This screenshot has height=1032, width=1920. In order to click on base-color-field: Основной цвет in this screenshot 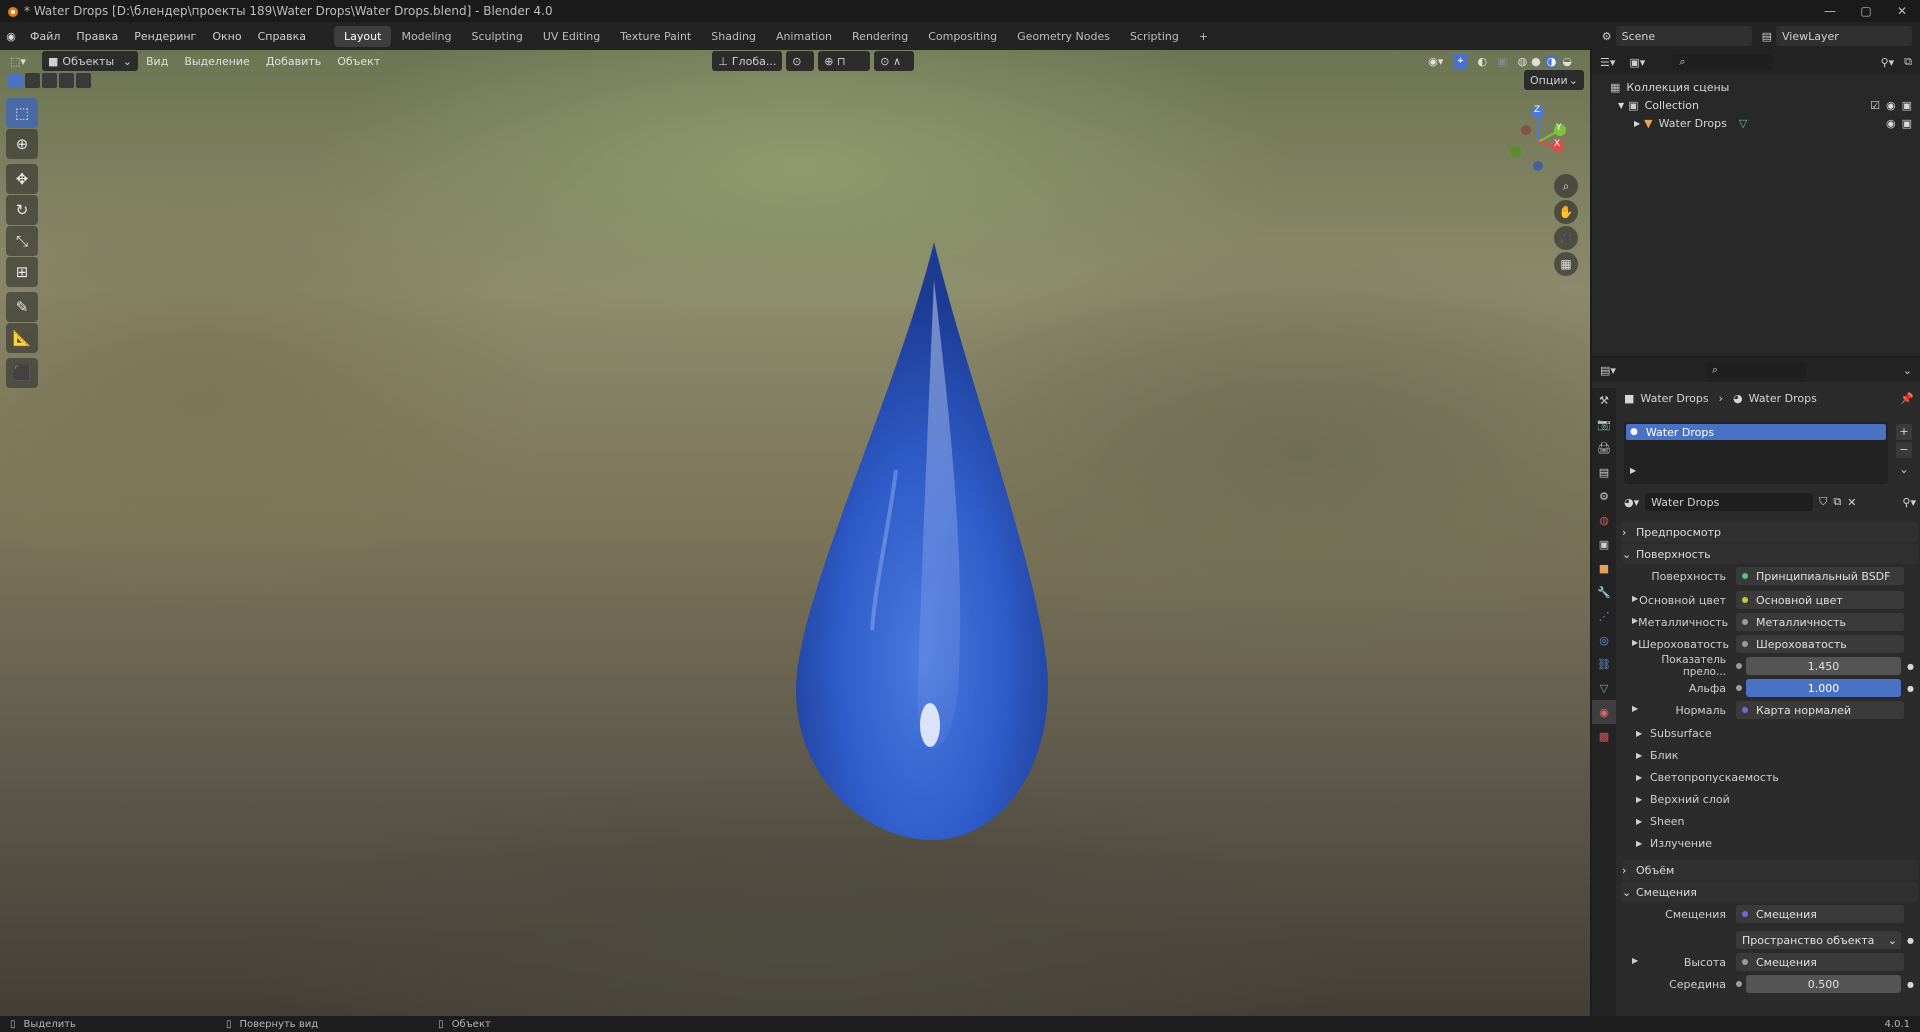, I will do `click(1820, 600)`.